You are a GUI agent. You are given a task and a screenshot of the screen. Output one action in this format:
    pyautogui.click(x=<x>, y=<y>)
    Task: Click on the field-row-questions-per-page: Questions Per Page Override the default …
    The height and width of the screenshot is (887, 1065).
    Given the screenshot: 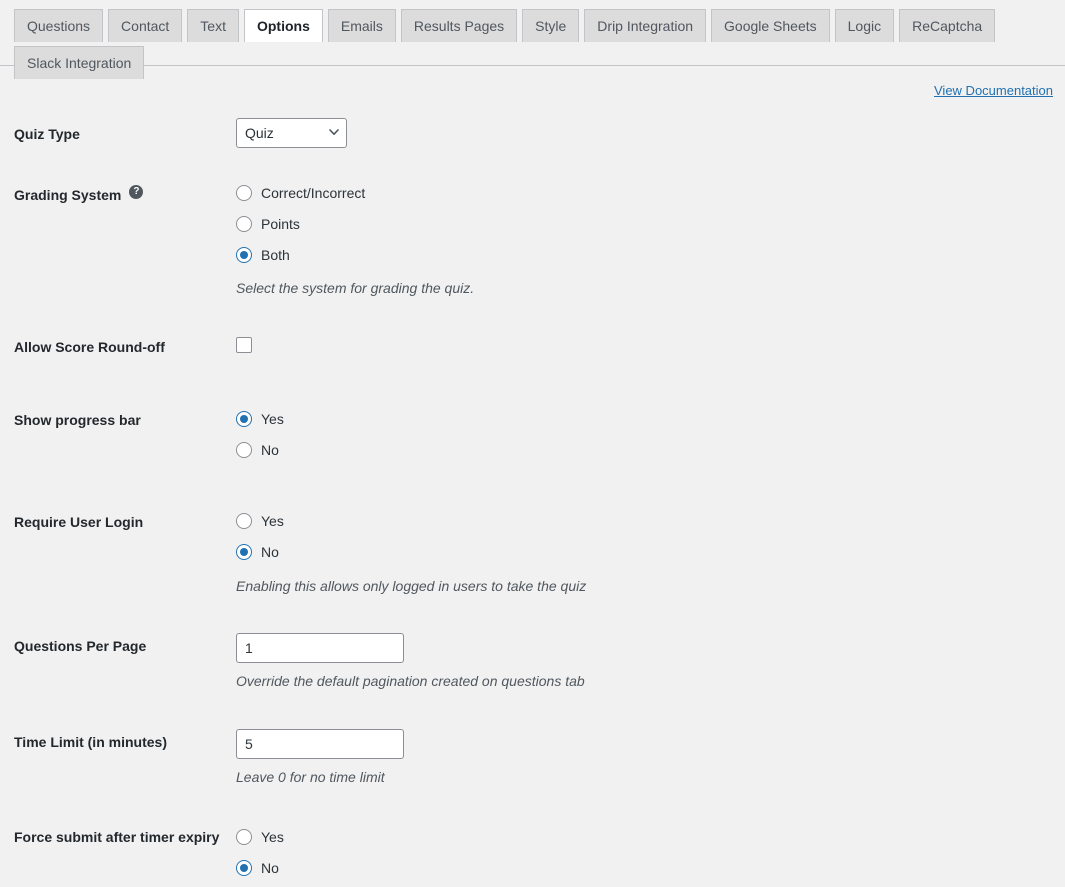 What is the action you would take?
    pyautogui.click(x=532, y=657)
    